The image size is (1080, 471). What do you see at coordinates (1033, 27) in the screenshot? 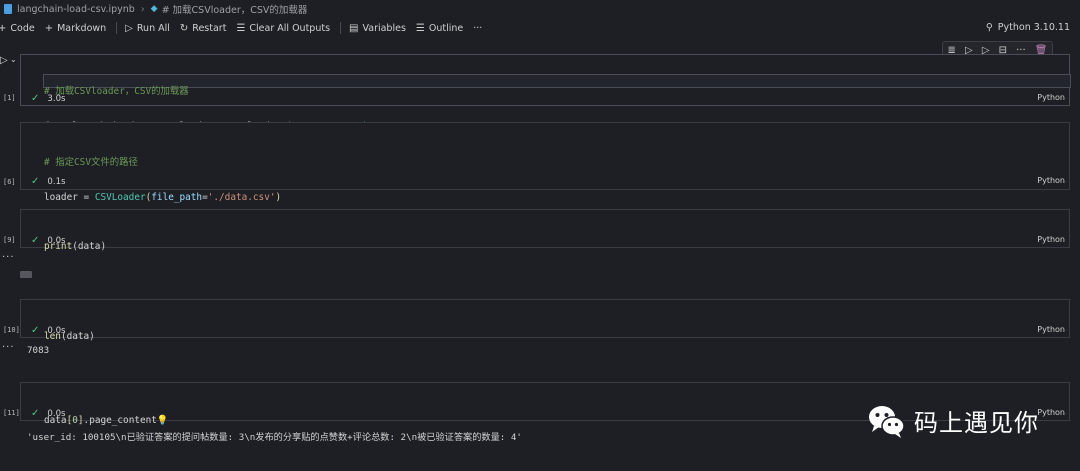
I see `kernel-label: Python 3.10.11` at bounding box center [1033, 27].